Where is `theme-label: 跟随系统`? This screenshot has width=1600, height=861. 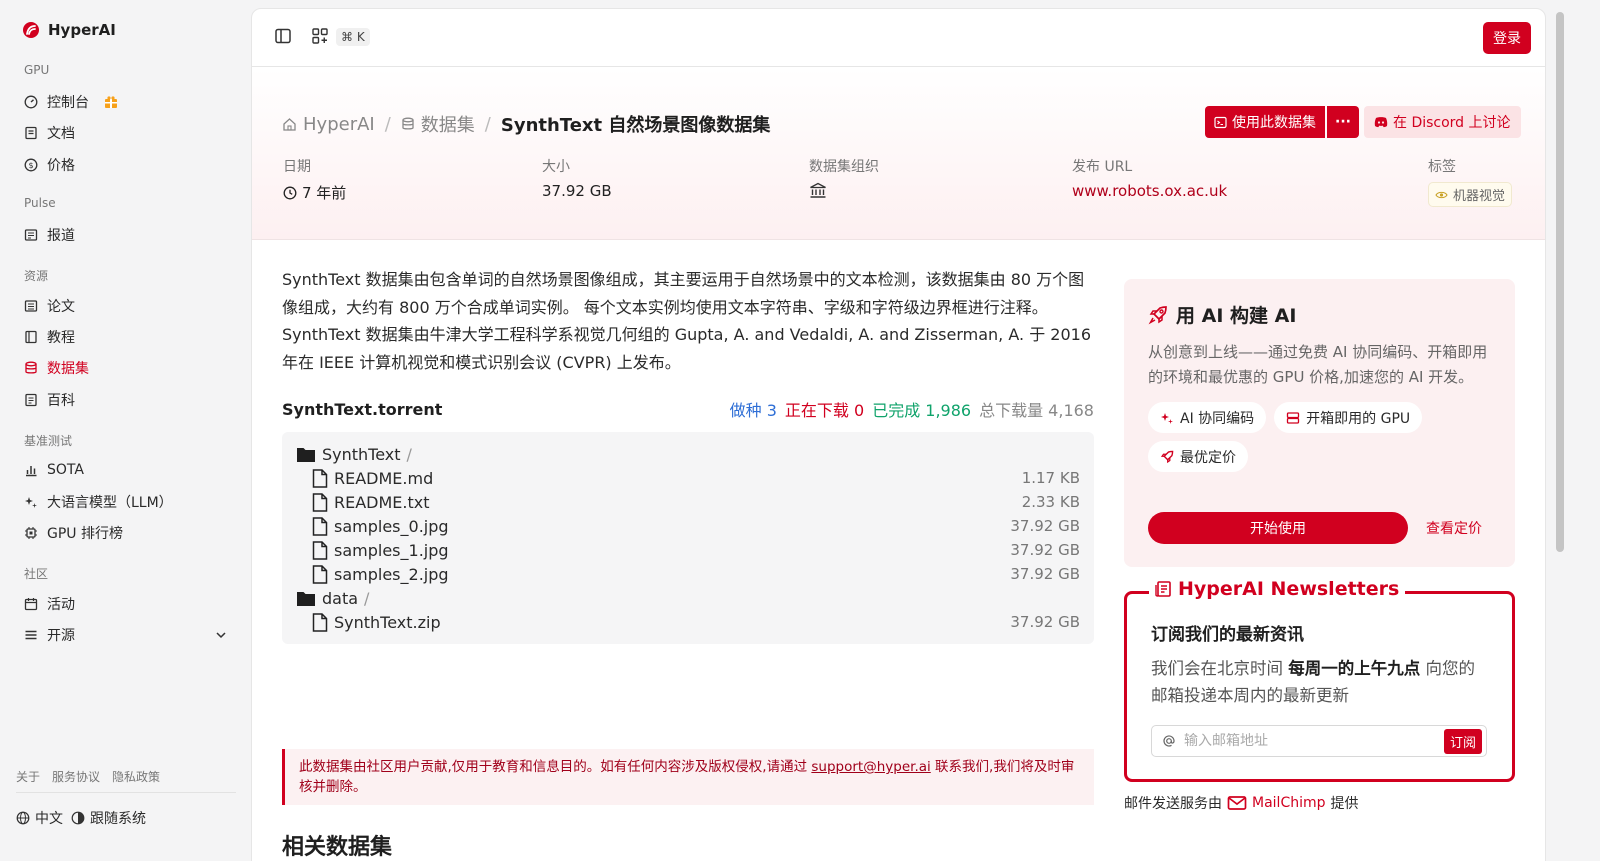 theme-label: 跟随系统 is located at coordinates (118, 819).